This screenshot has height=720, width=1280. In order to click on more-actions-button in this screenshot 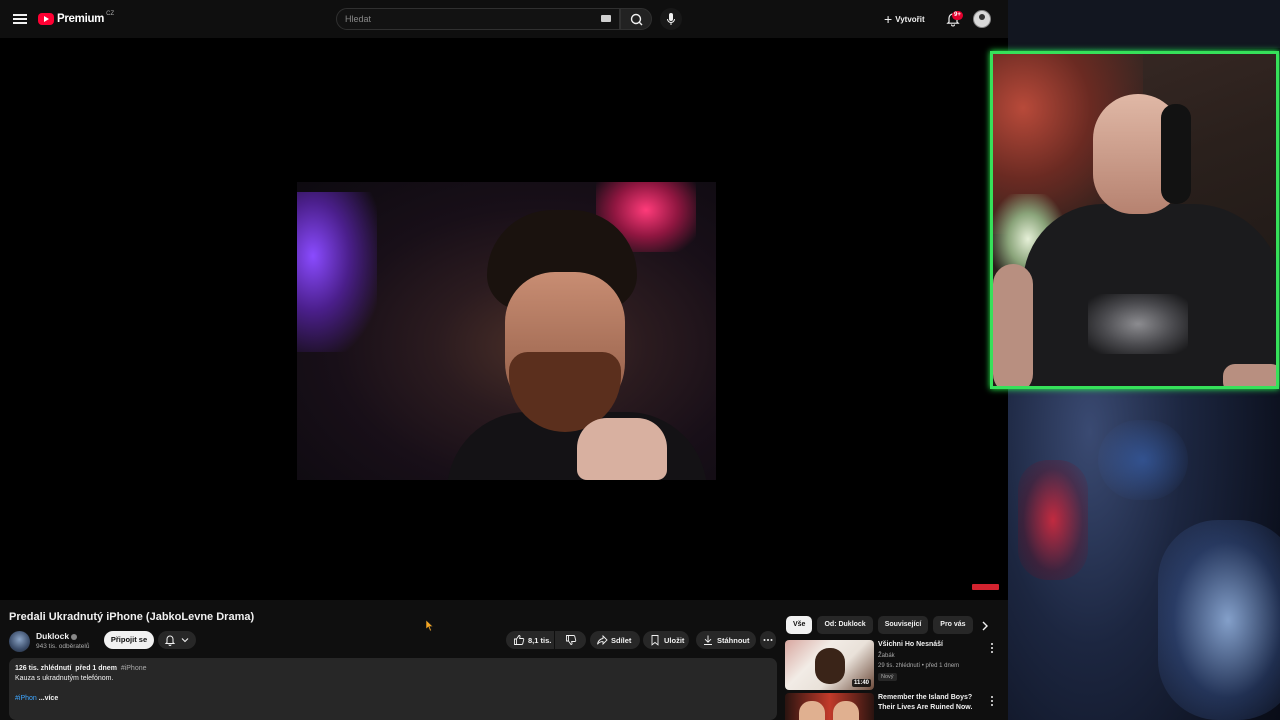, I will do `click(768, 640)`.